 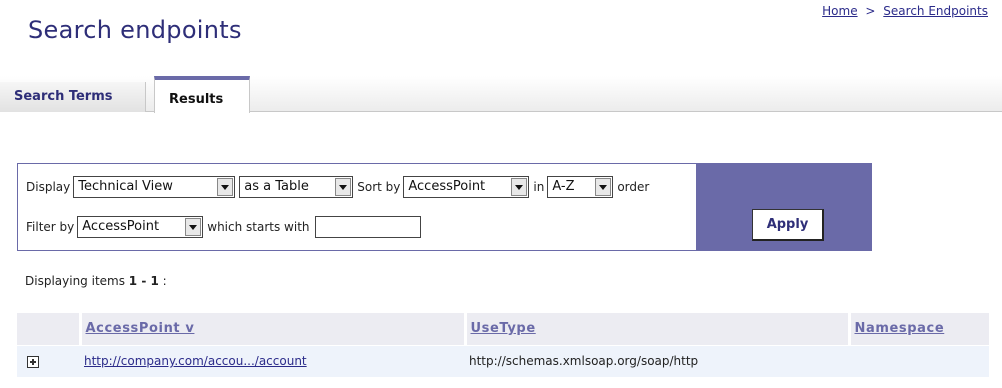 What do you see at coordinates (273, 329) in the screenshot?
I see `table-header-accesspoint: AccessPoint v` at bounding box center [273, 329].